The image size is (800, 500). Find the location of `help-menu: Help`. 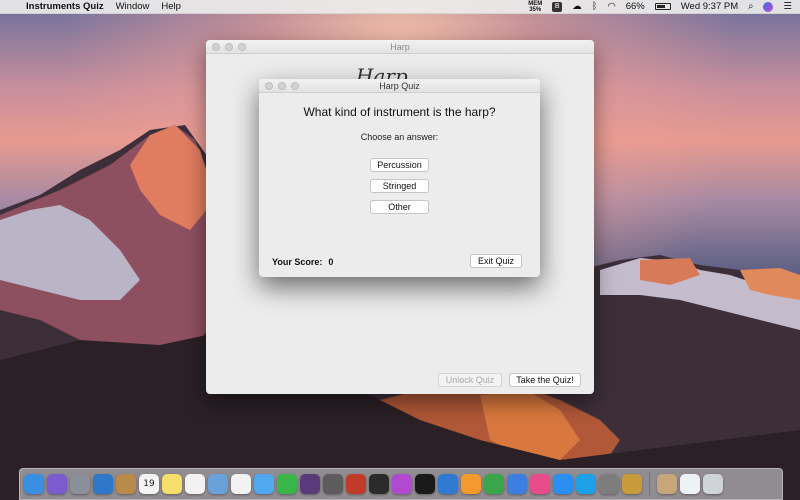

help-menu: Help is located at coordinates (171, 6).